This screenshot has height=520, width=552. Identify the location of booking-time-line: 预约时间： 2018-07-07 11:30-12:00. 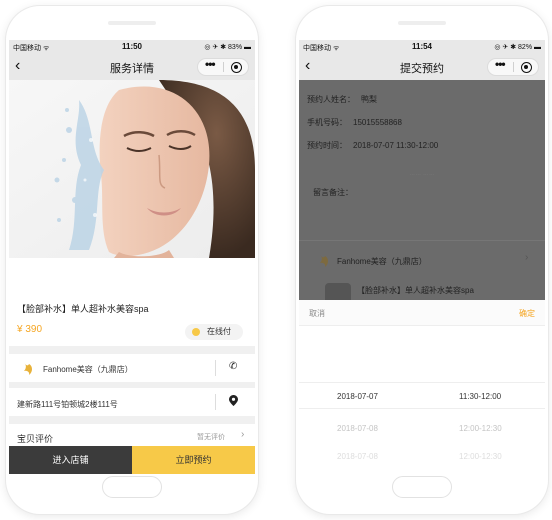
(372, 145).